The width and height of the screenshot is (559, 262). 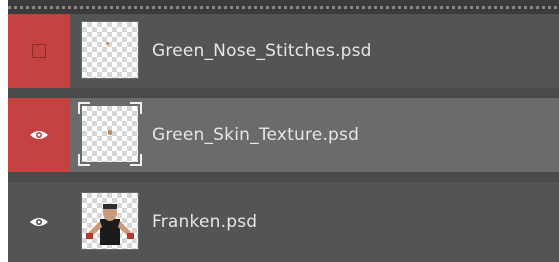 I want to click on layer-name: Franken.psd, so click(x=204, y=222).